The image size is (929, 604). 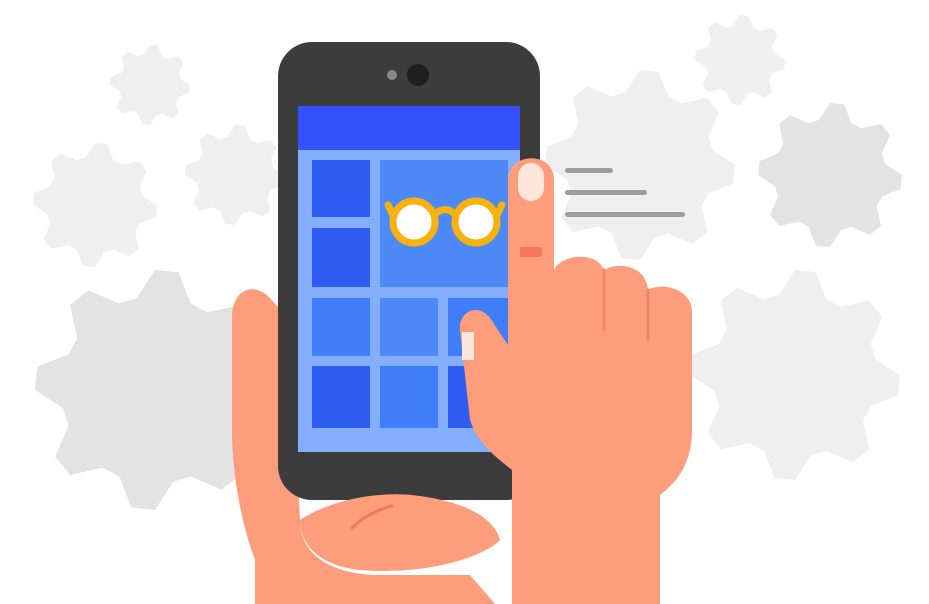 What do you see at coordinates (531, 252) in the screenshot?
I see `finger-knuckle` at bounding box center [531, 252].